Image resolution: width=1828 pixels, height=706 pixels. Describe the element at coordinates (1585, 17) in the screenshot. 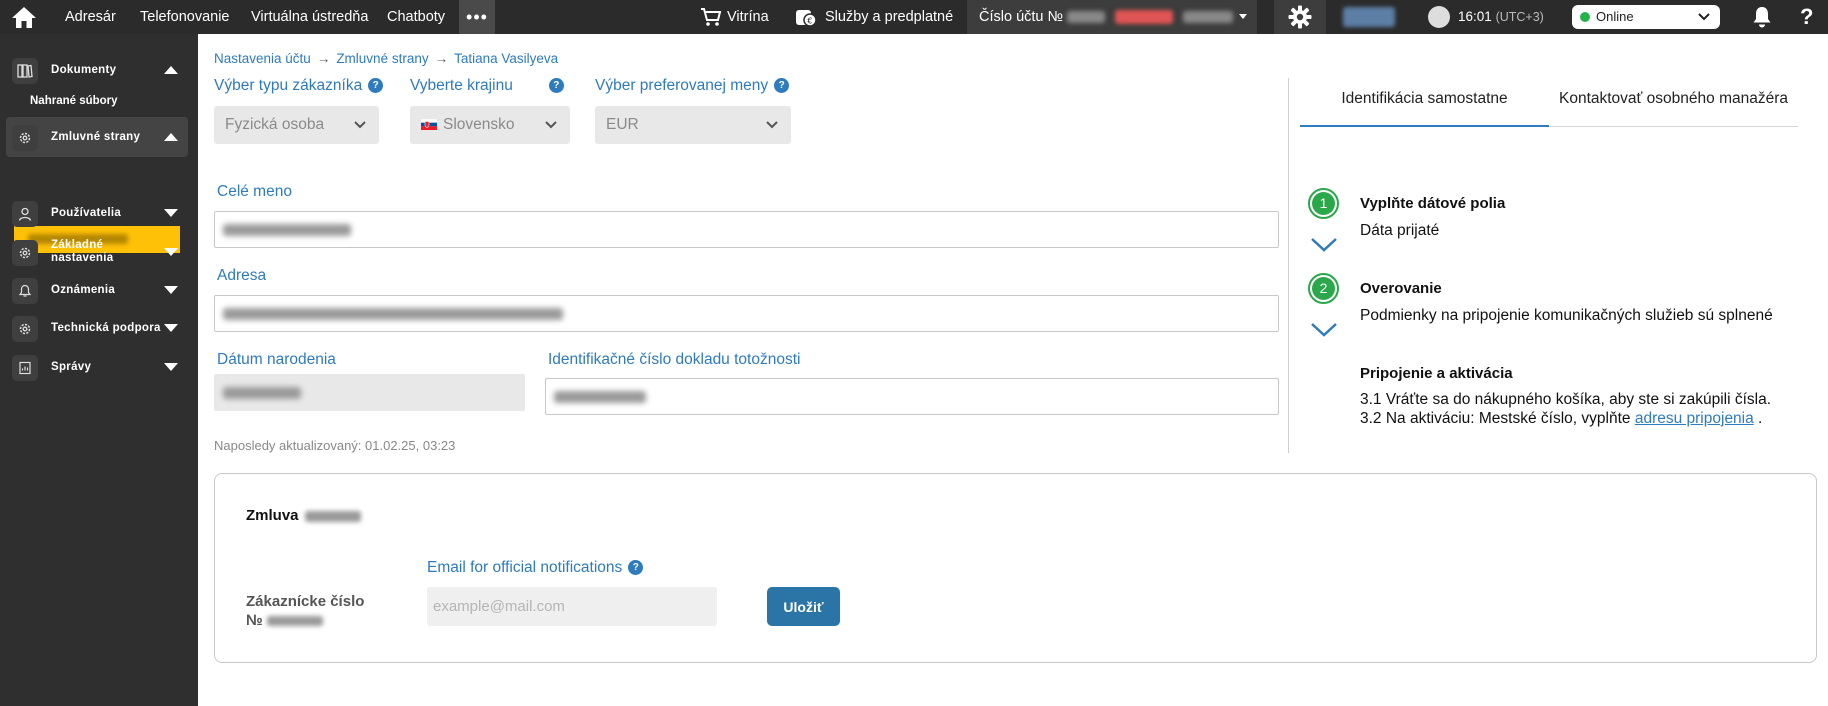

I see `online-status-dot` at that location.